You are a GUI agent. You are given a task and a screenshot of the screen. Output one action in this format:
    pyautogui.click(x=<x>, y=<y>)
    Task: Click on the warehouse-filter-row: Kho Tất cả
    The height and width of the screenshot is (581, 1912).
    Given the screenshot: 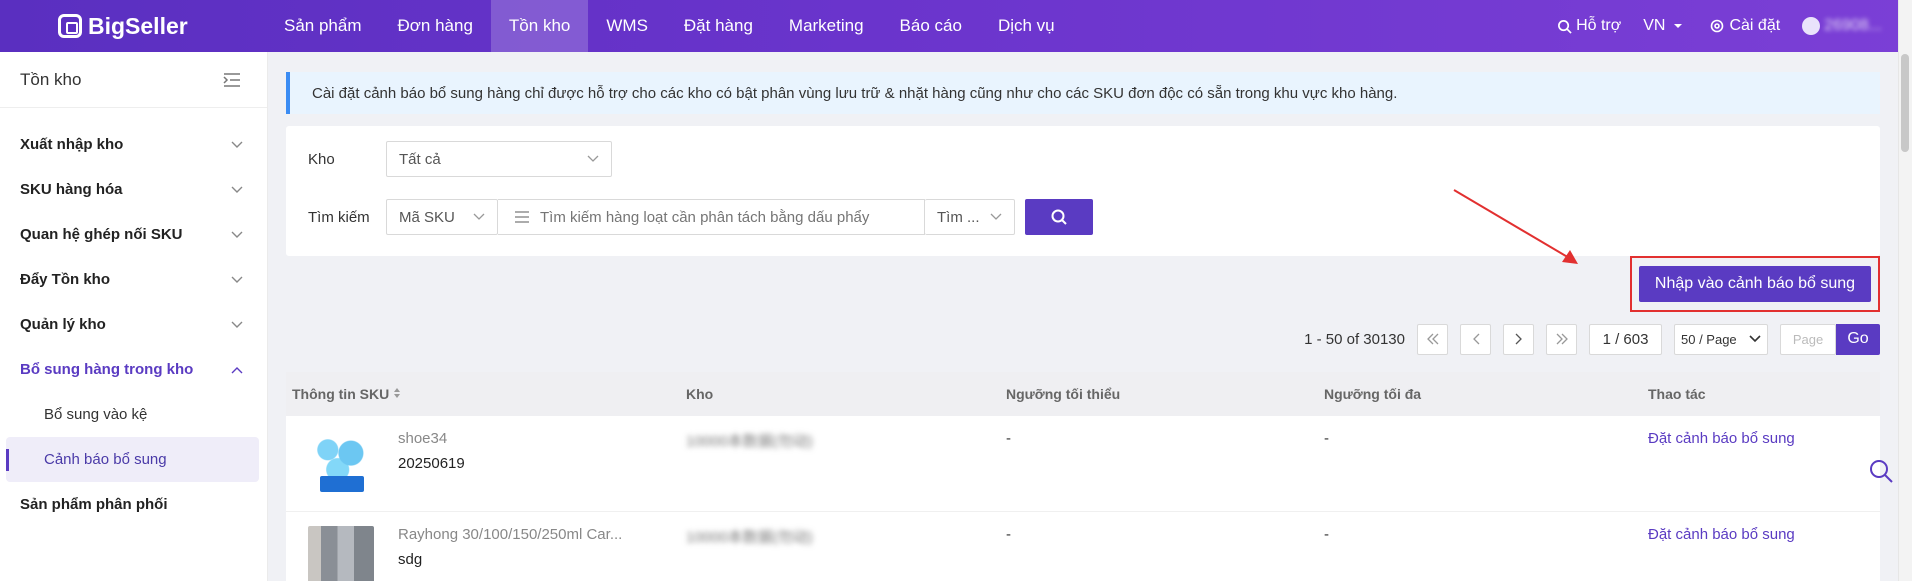 What is the action you would take?
    pyautogui.click(x=1083, y=159)
    